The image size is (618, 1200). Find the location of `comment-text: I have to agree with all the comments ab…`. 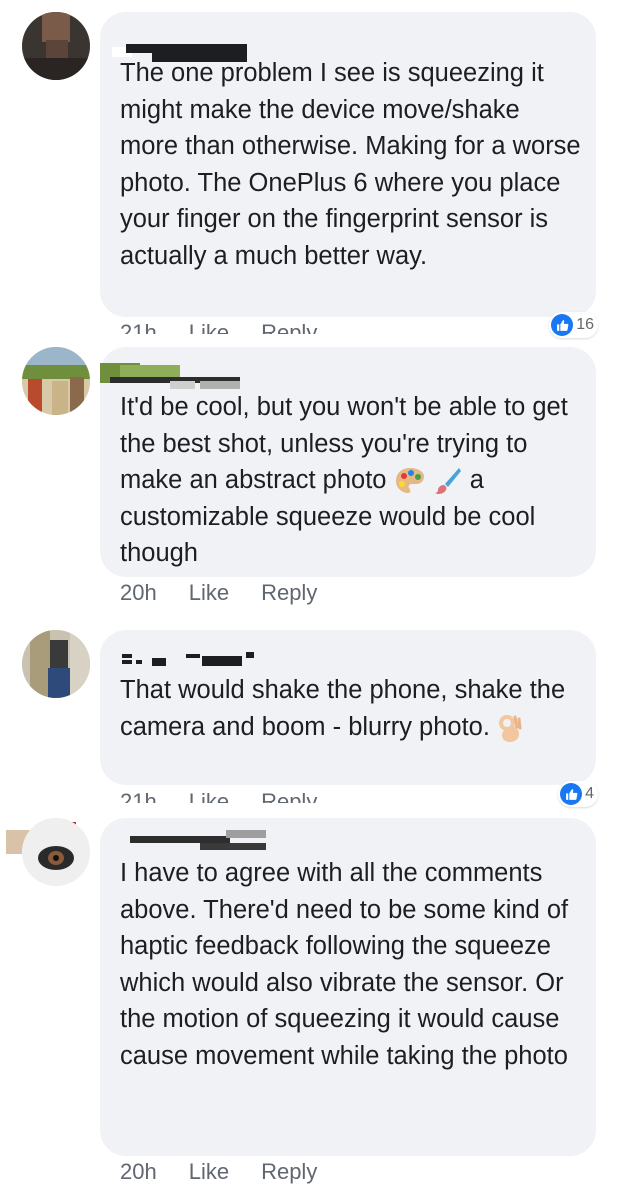

comment-text: I have to agree with all the comments ab… is located at coordinates (344, 964).